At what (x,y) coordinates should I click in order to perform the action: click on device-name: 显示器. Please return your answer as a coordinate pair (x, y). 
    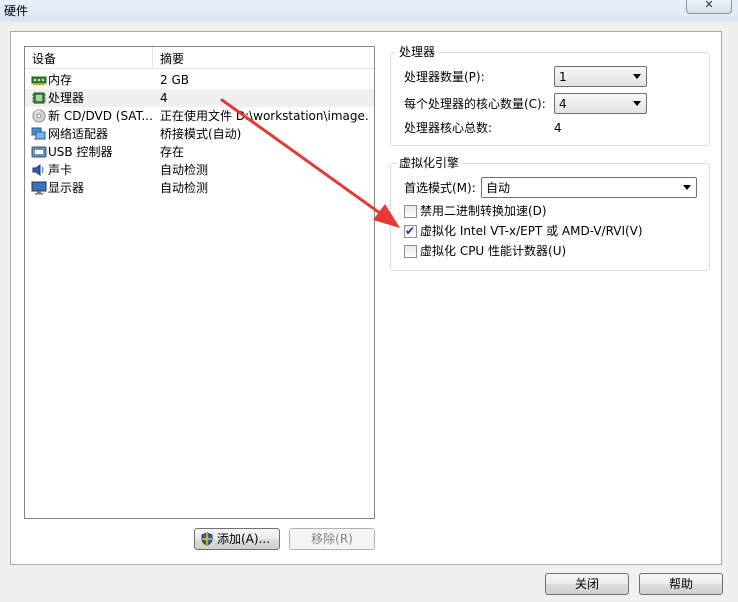
    Looking at the image, I should click on (66, 188).